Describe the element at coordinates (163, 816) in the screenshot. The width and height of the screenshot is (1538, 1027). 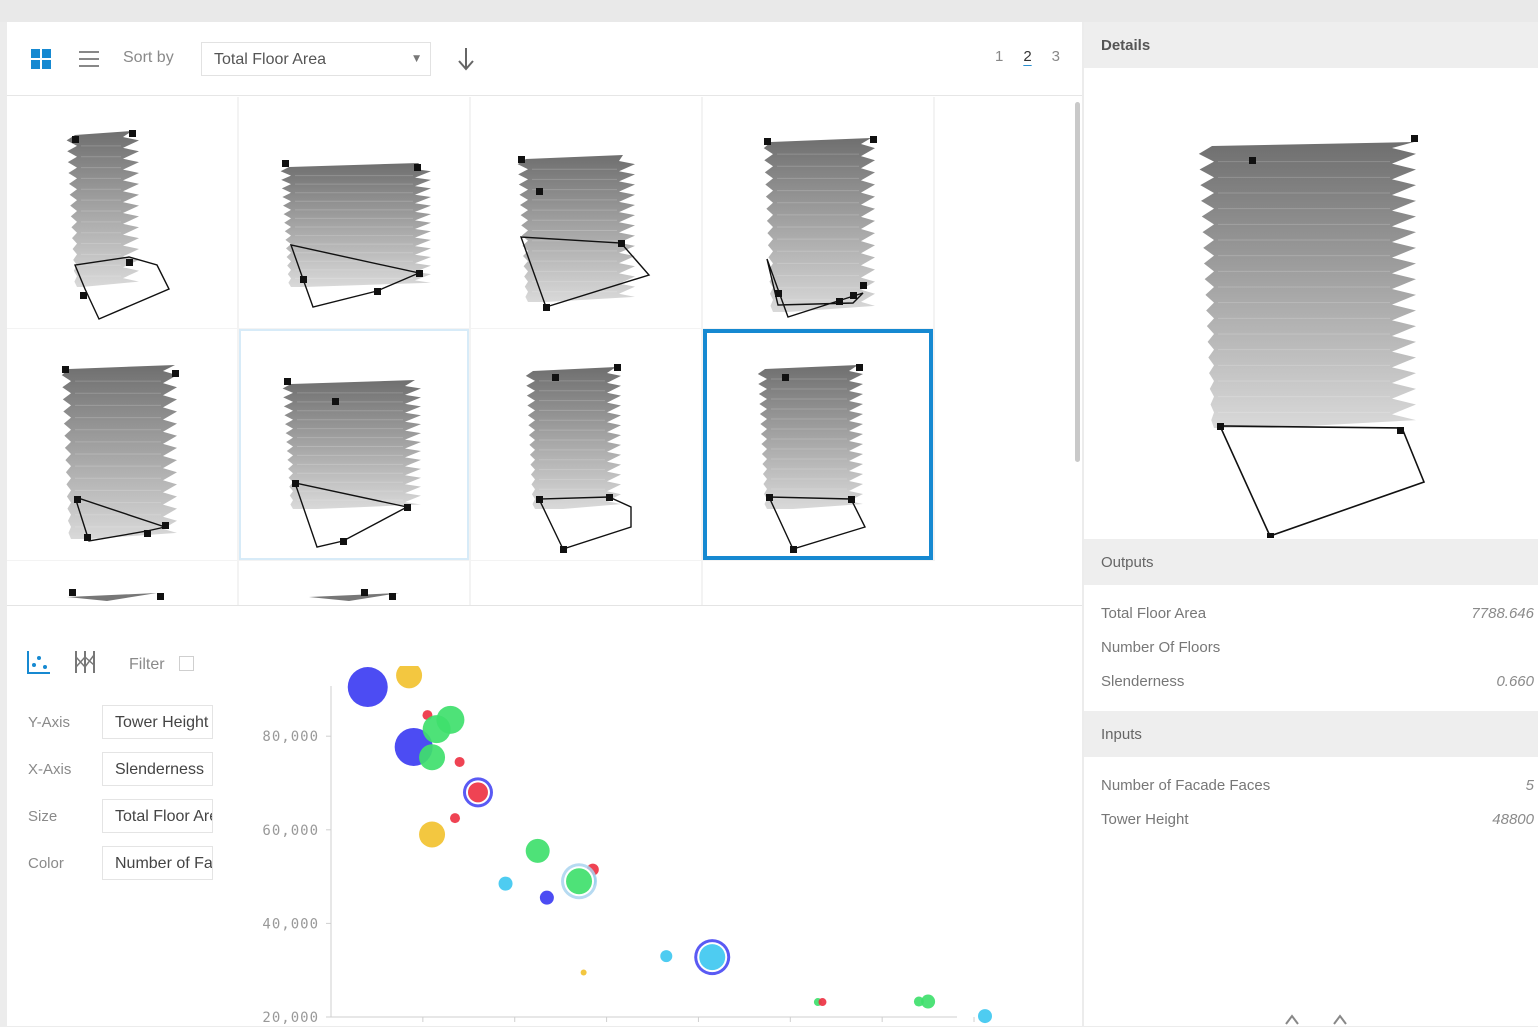
I see `size-value: Total Floor Area` at that location.